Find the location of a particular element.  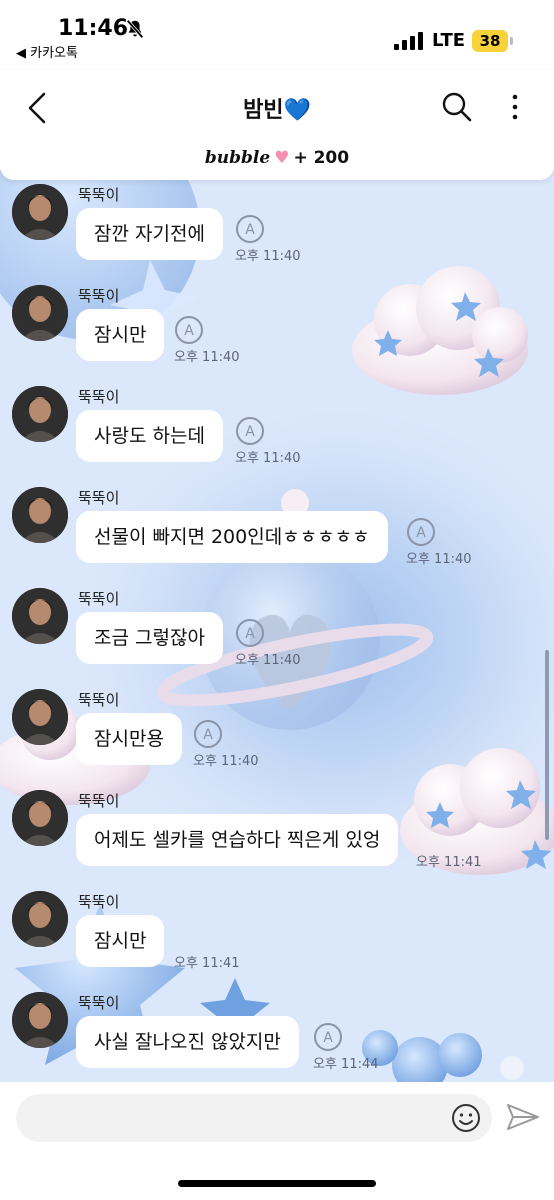

chat-message: 뚝뚝이 선물이 빠지면 200인데ㅎㅎㅎㅎㅎ A 오후 11:40 is located at coordinates (277, 527).